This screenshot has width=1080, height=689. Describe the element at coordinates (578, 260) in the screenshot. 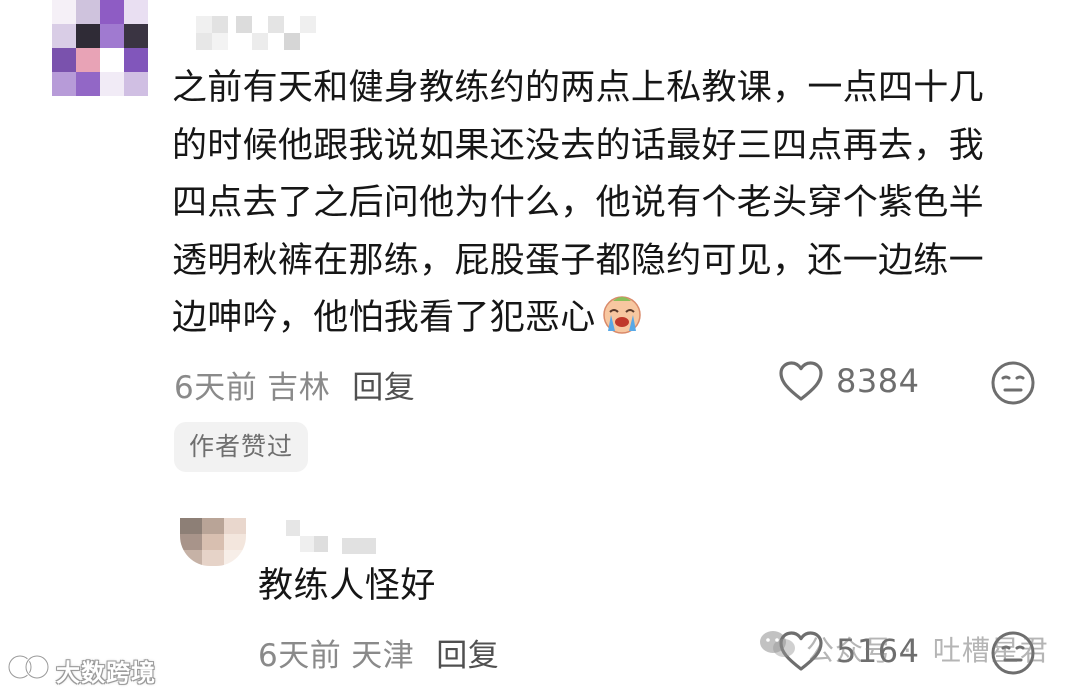

I see `comment-line: 透明秋裤在那练，屁股蛋子都隐约可见，还一边练一` at that location.